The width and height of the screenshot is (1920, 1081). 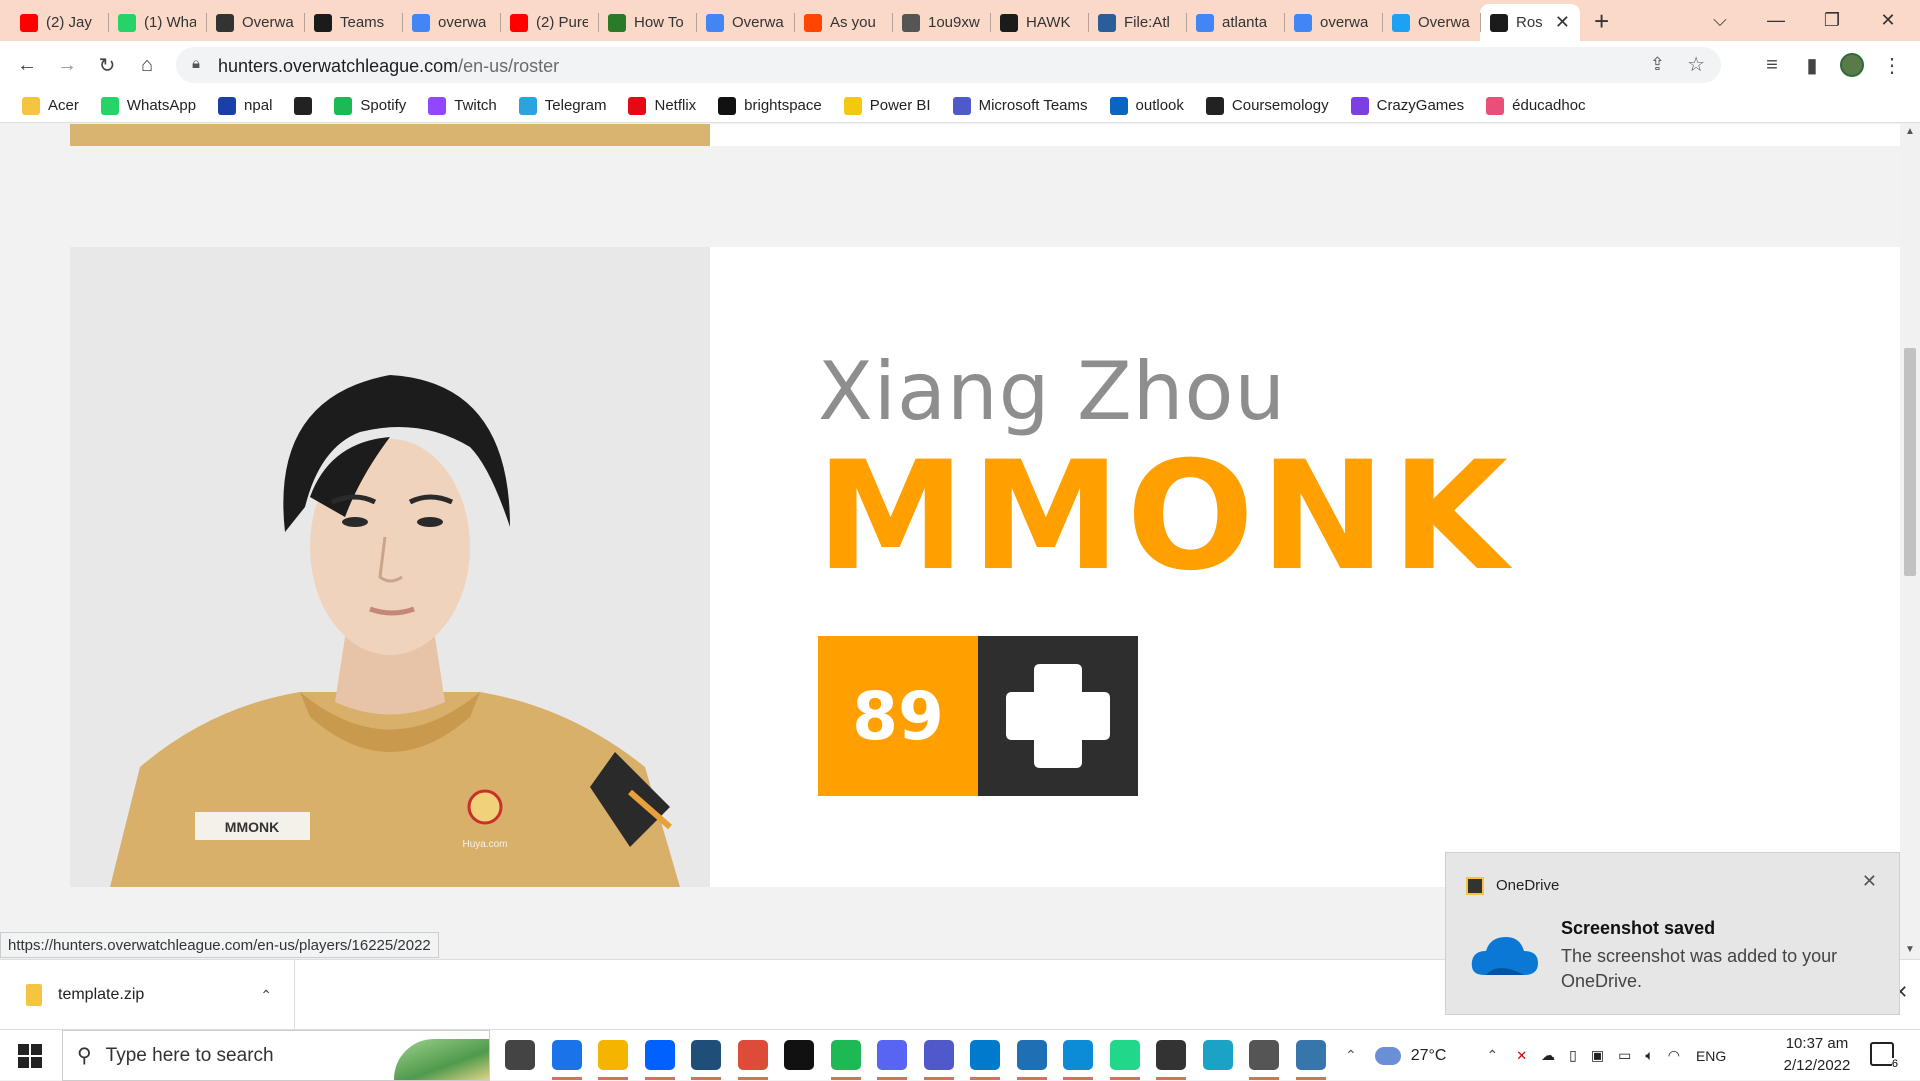 What do you see at coordinates (1267, 105) in the screenshot?
I see `bookmark-item: Coursemology` at bounding box center [1267, 105].